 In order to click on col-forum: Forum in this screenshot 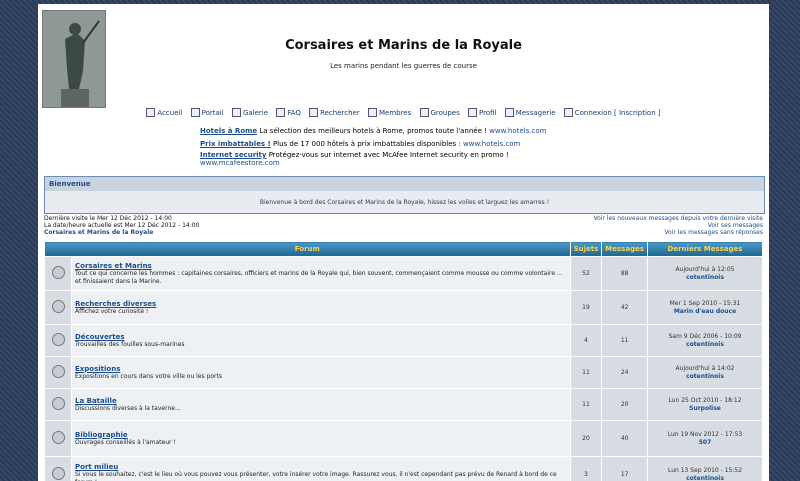, I will do `click(307, 249)`.